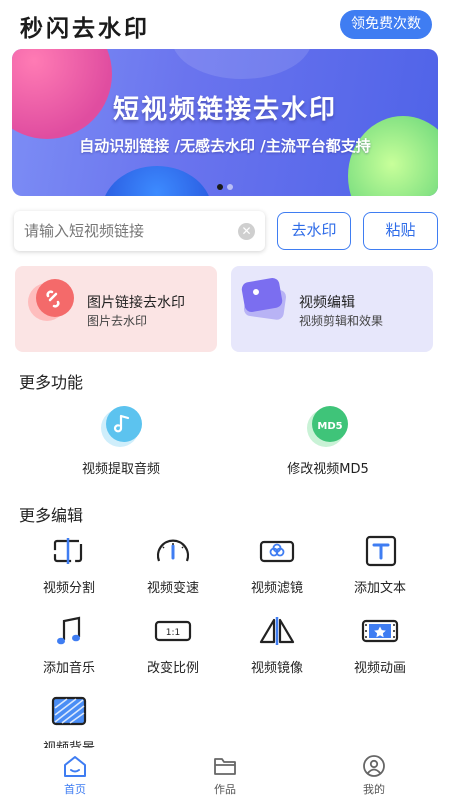 This screenshot has width=450, height=800. I want to click on edit-label: 视频分割, so click(68, 588).